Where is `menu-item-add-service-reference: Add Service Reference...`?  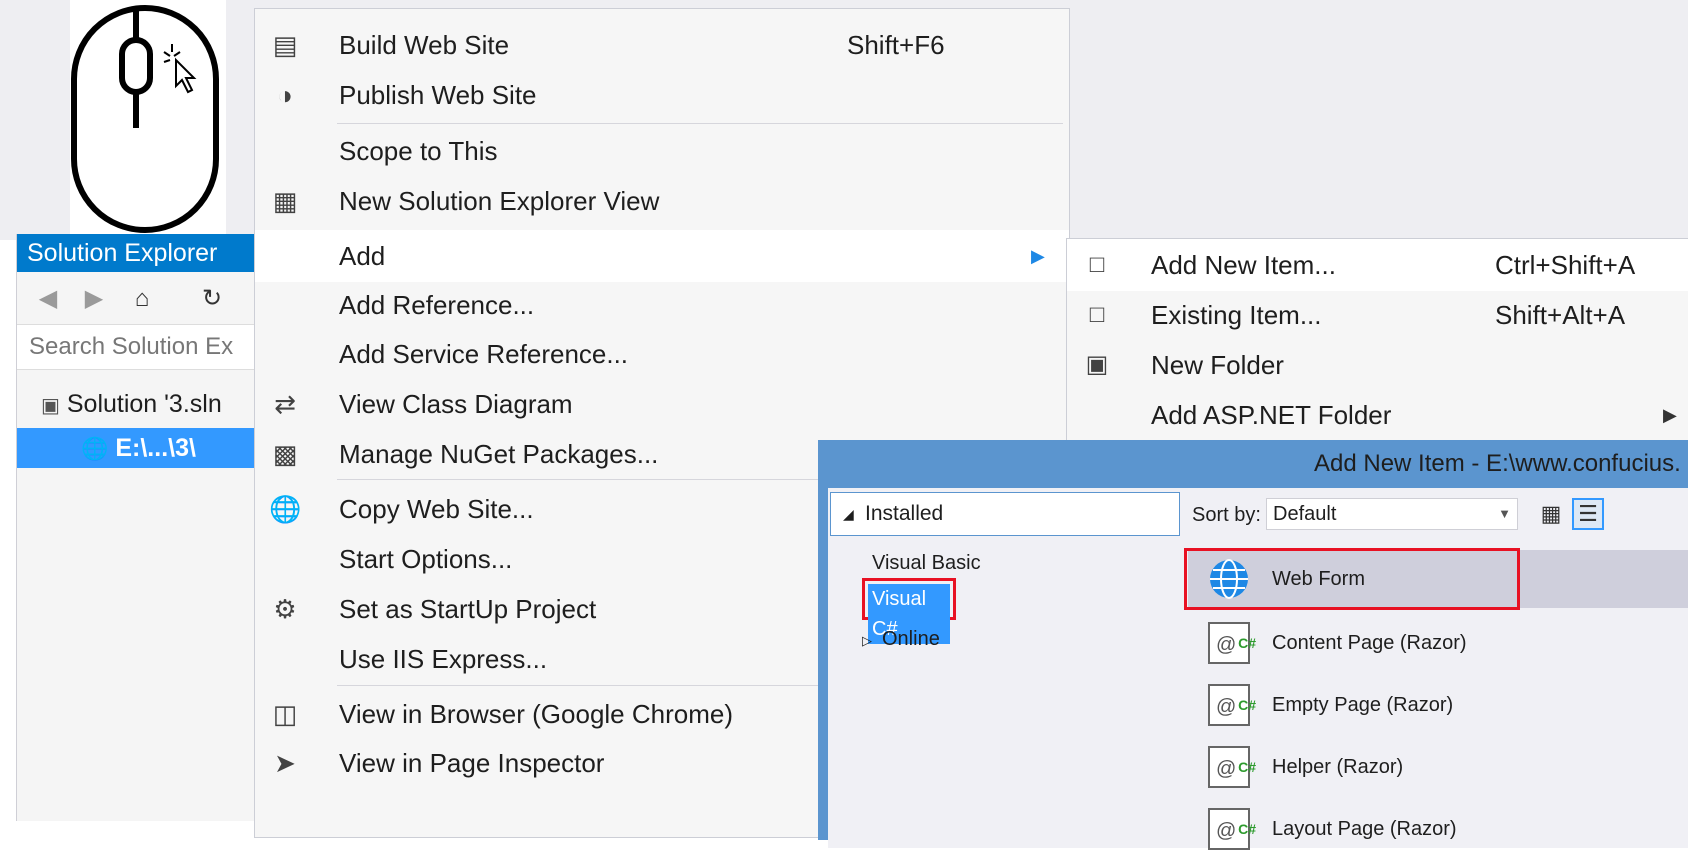
menu-item-add-service-reference: Add Service Reference... is located at coordinates (662, 354).